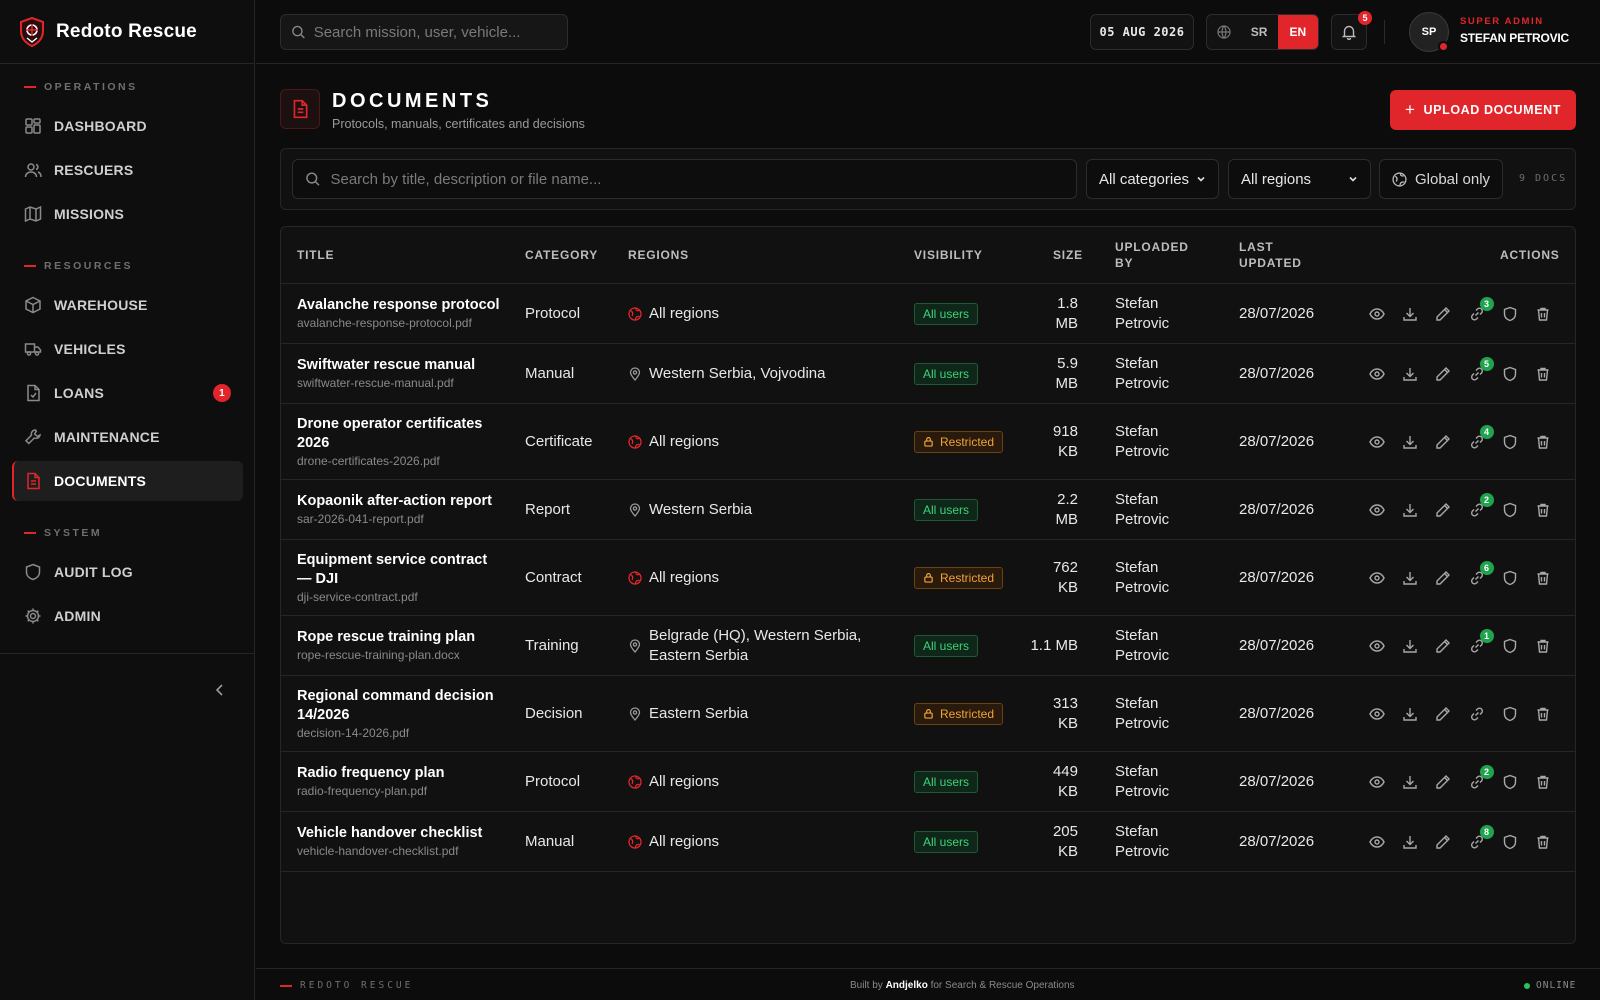 This screenshot has height=1000, width=1600. I want to click on sidebar-item-audit-log: AUDIT LOG, so click(127, 572).